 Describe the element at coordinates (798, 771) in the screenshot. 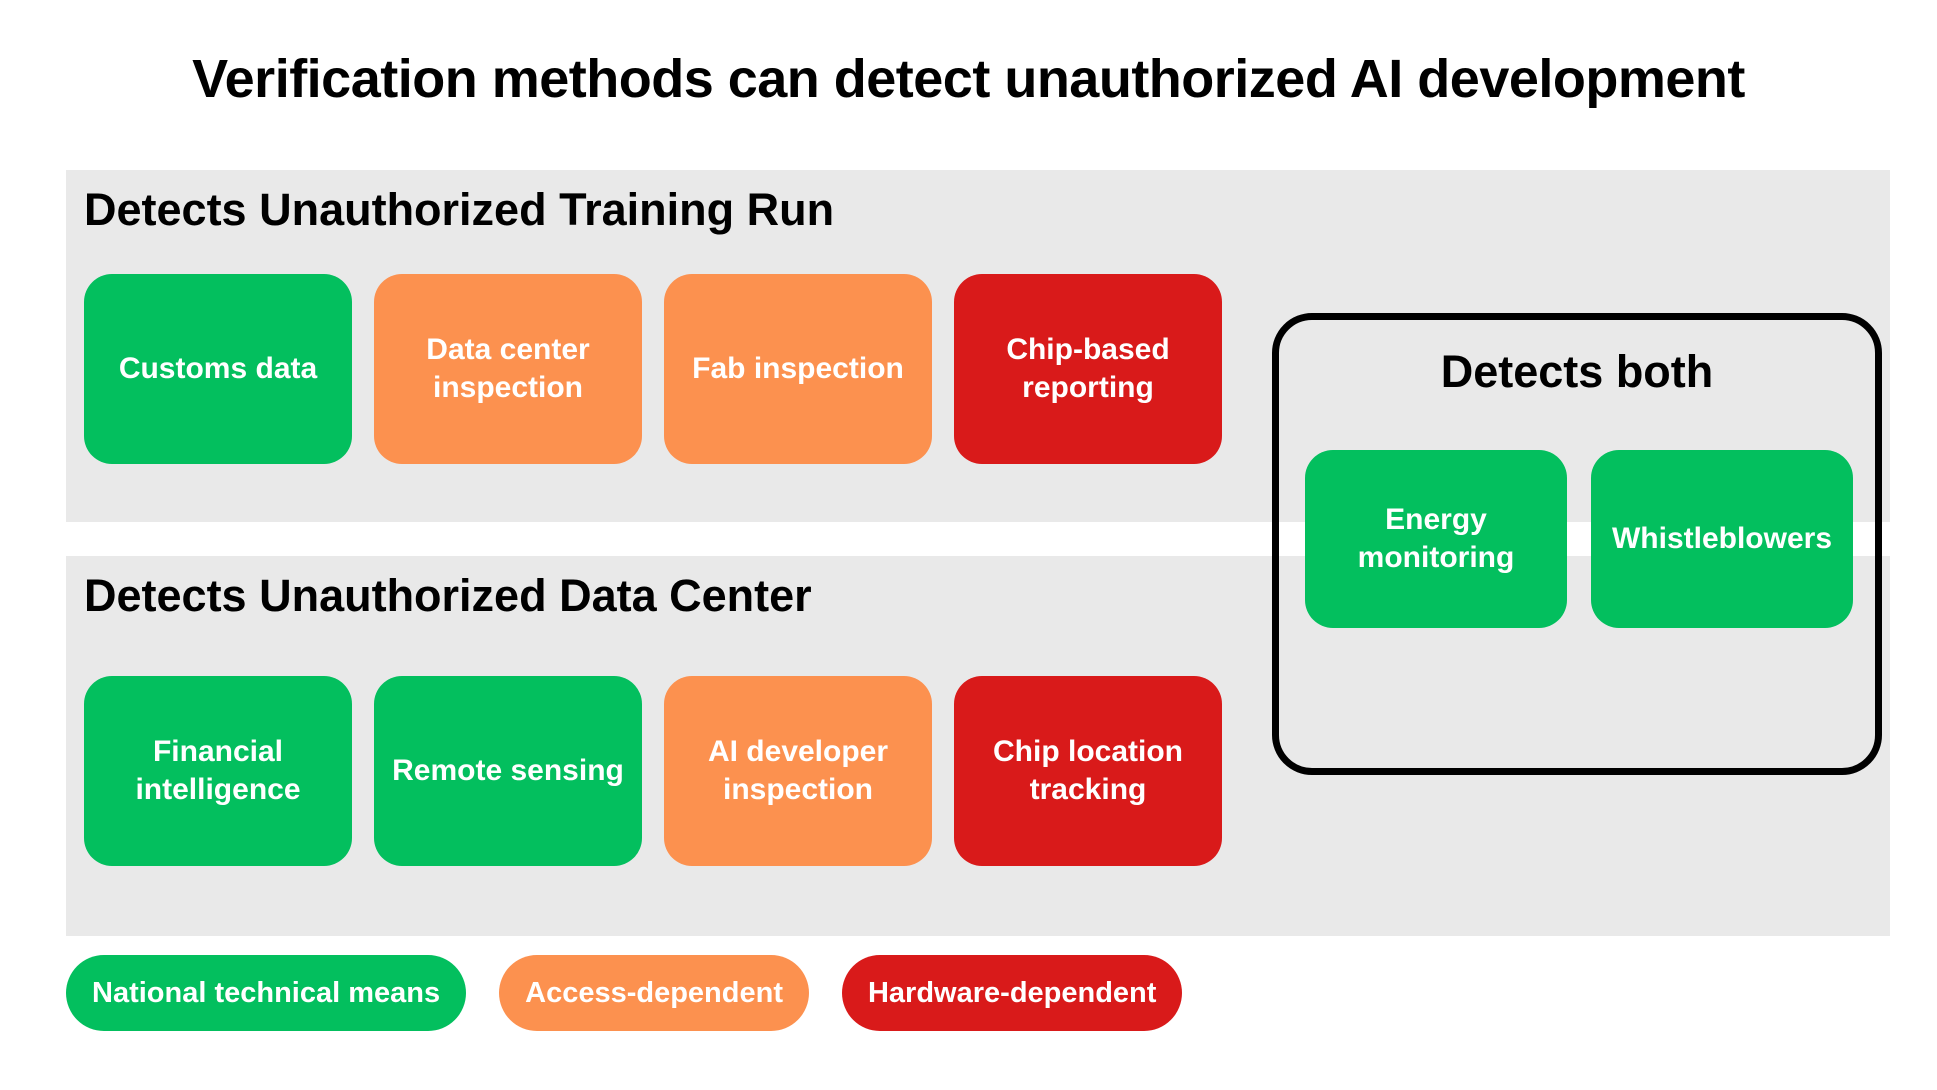

I see `method-card-ai-developer-inspection: AI developer inspection` at that location.